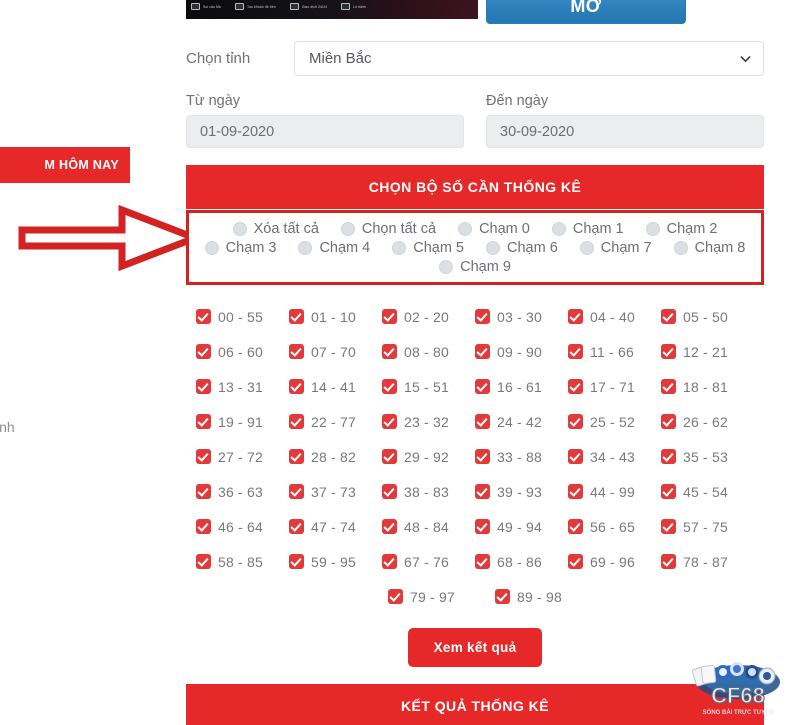 The image size is (800, 725). I want to click on number-checkbox-option: 02 - 20, so click(428, 317).